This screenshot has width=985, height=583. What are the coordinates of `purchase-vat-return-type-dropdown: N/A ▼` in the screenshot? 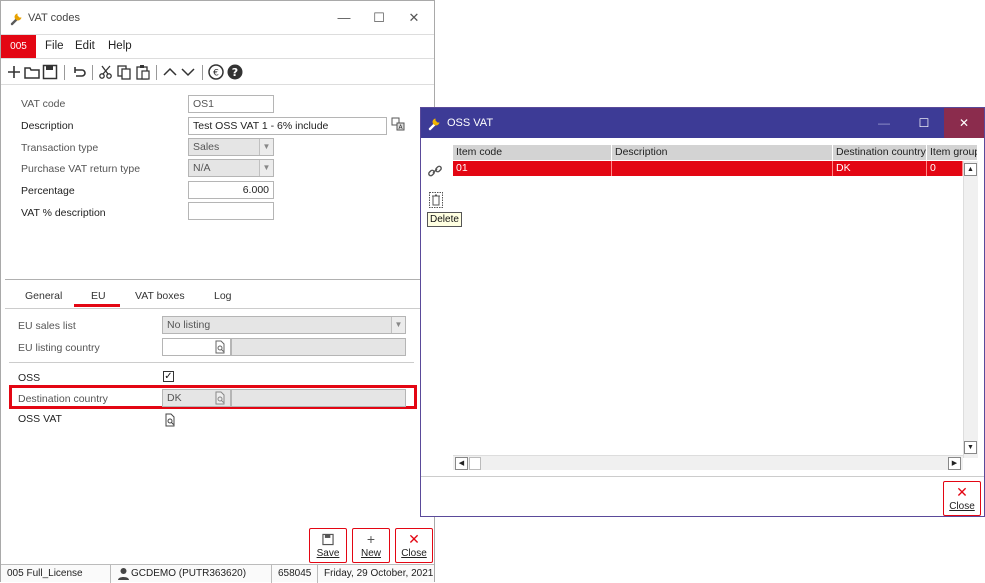 It's located at (231, 168).